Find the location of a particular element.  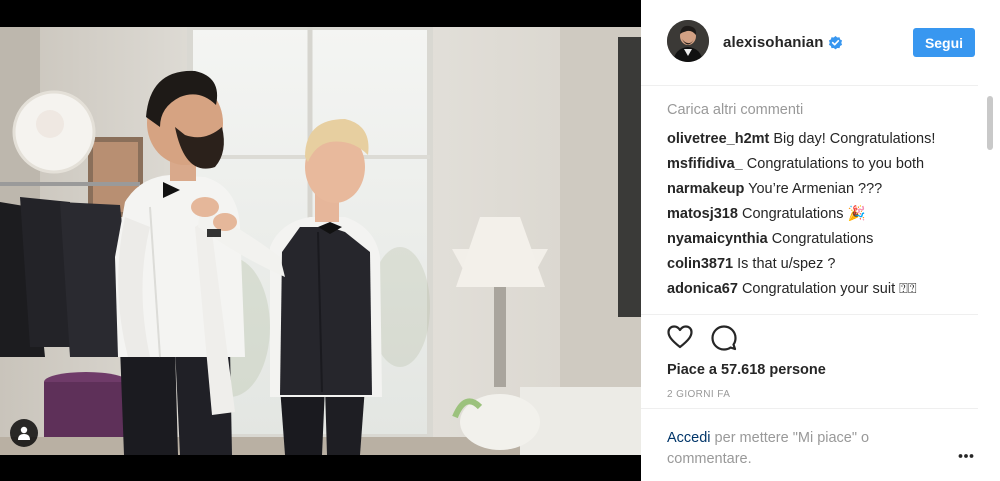

comment-username: narmakeup is located at coordinates (705, 189).